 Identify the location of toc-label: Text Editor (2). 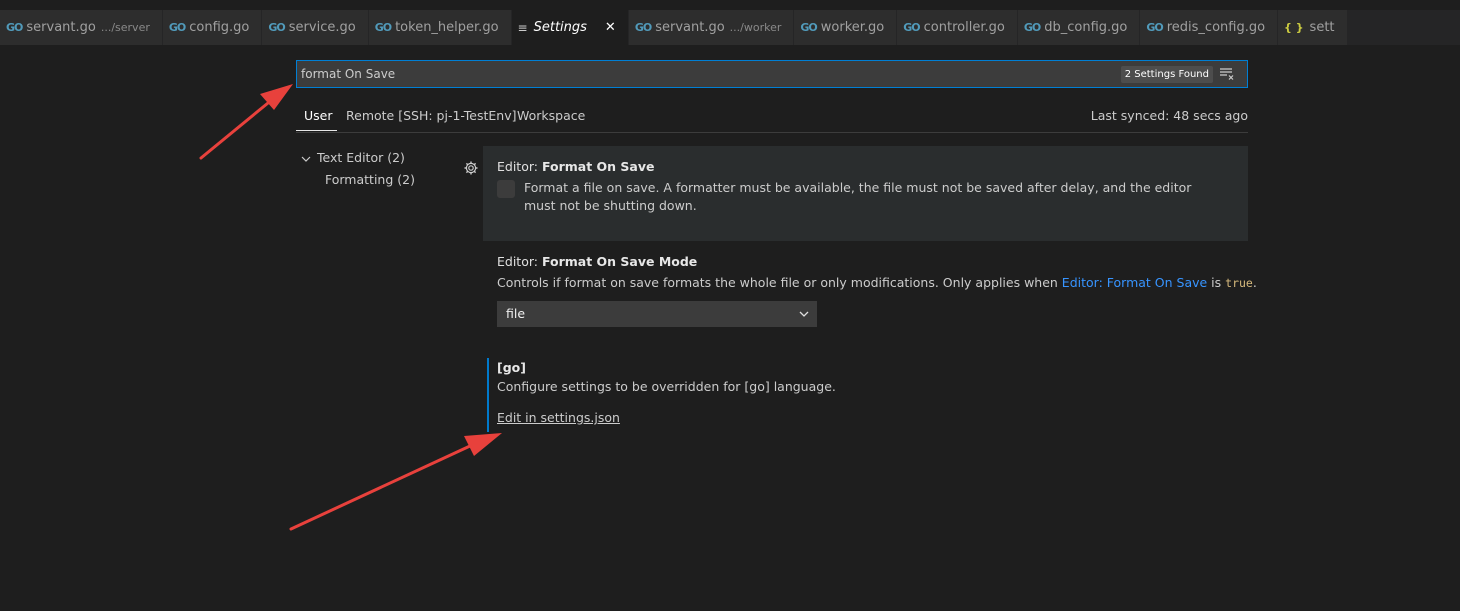
(361, 157).